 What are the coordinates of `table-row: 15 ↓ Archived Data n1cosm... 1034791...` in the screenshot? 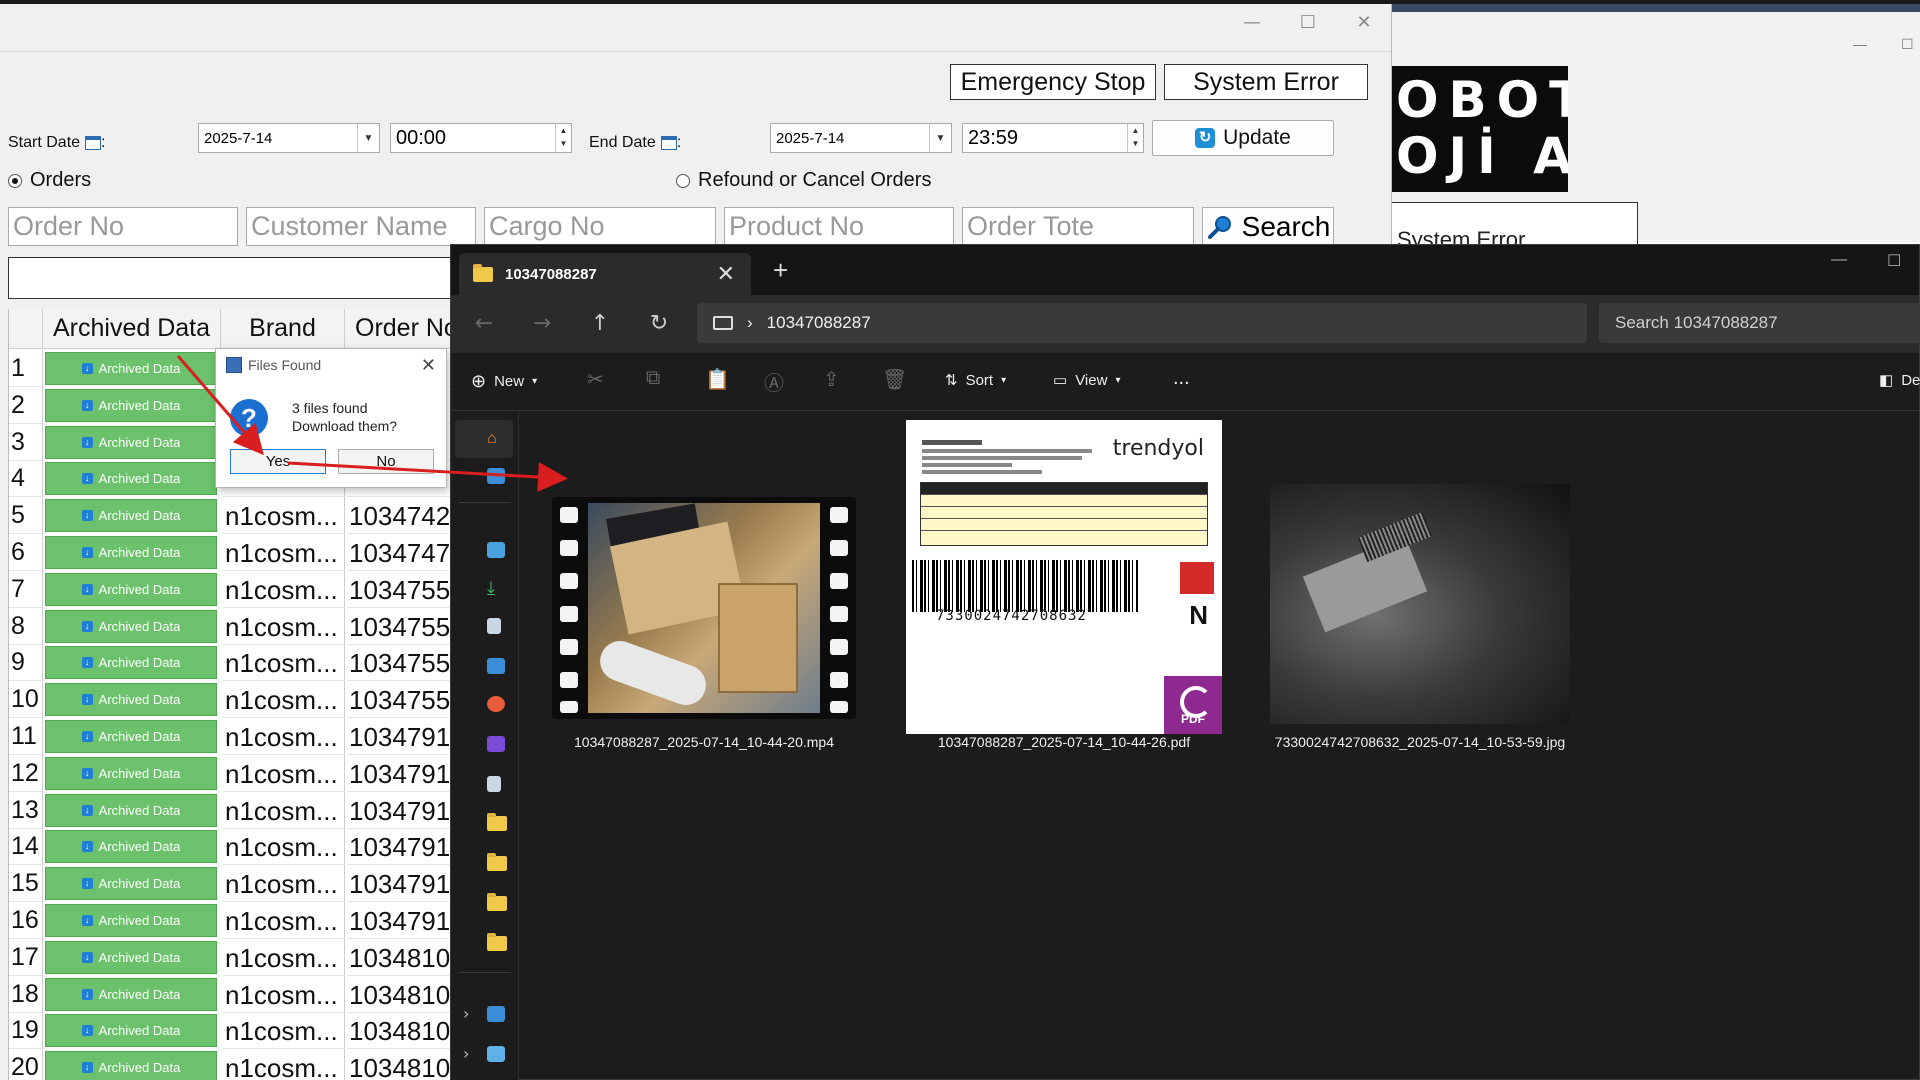 It's located at (238, 884).